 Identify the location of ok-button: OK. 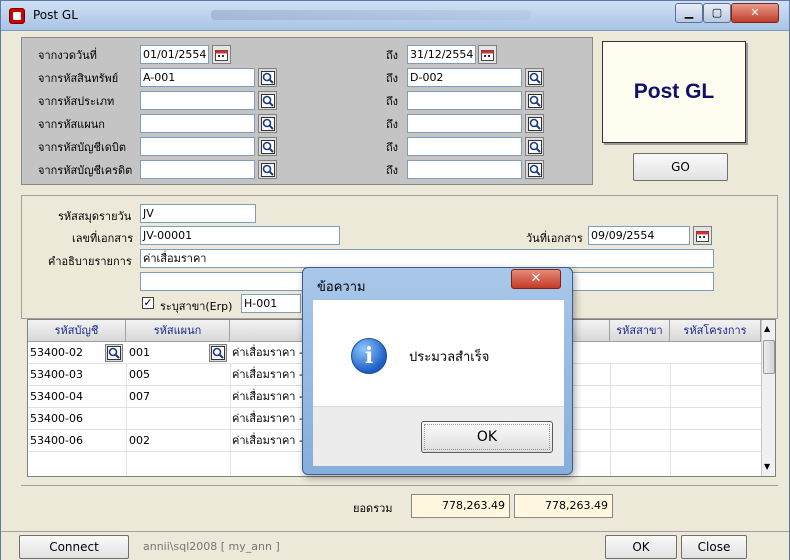
(641, 547).